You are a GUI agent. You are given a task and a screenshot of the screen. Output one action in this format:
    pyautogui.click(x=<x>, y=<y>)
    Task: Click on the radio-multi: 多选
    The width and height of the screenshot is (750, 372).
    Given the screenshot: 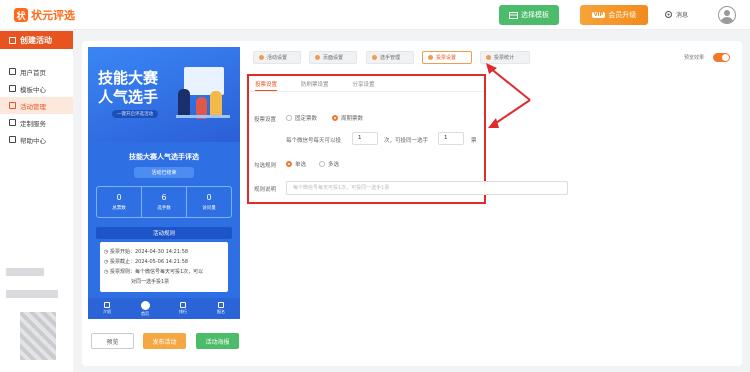 What is the action you would take?
    pyautogui.click(x=329, y=164)
    